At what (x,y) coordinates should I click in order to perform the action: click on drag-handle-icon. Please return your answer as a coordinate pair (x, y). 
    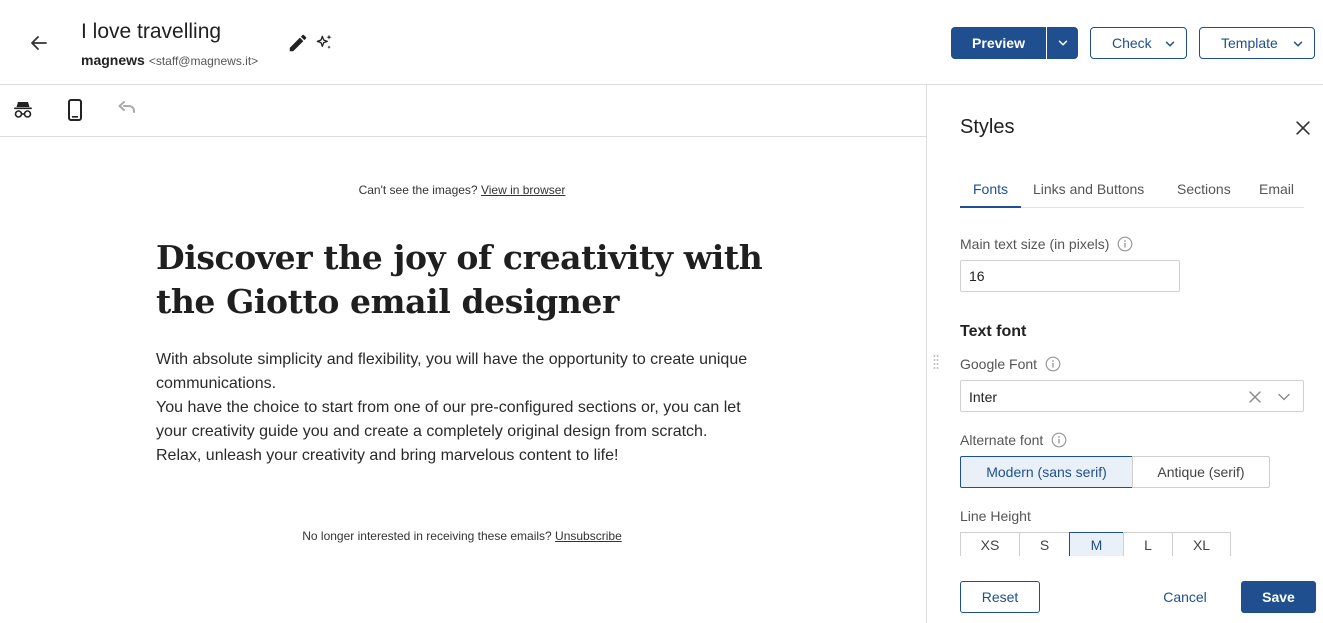
    Looking at the image, I should click on (936, 362).